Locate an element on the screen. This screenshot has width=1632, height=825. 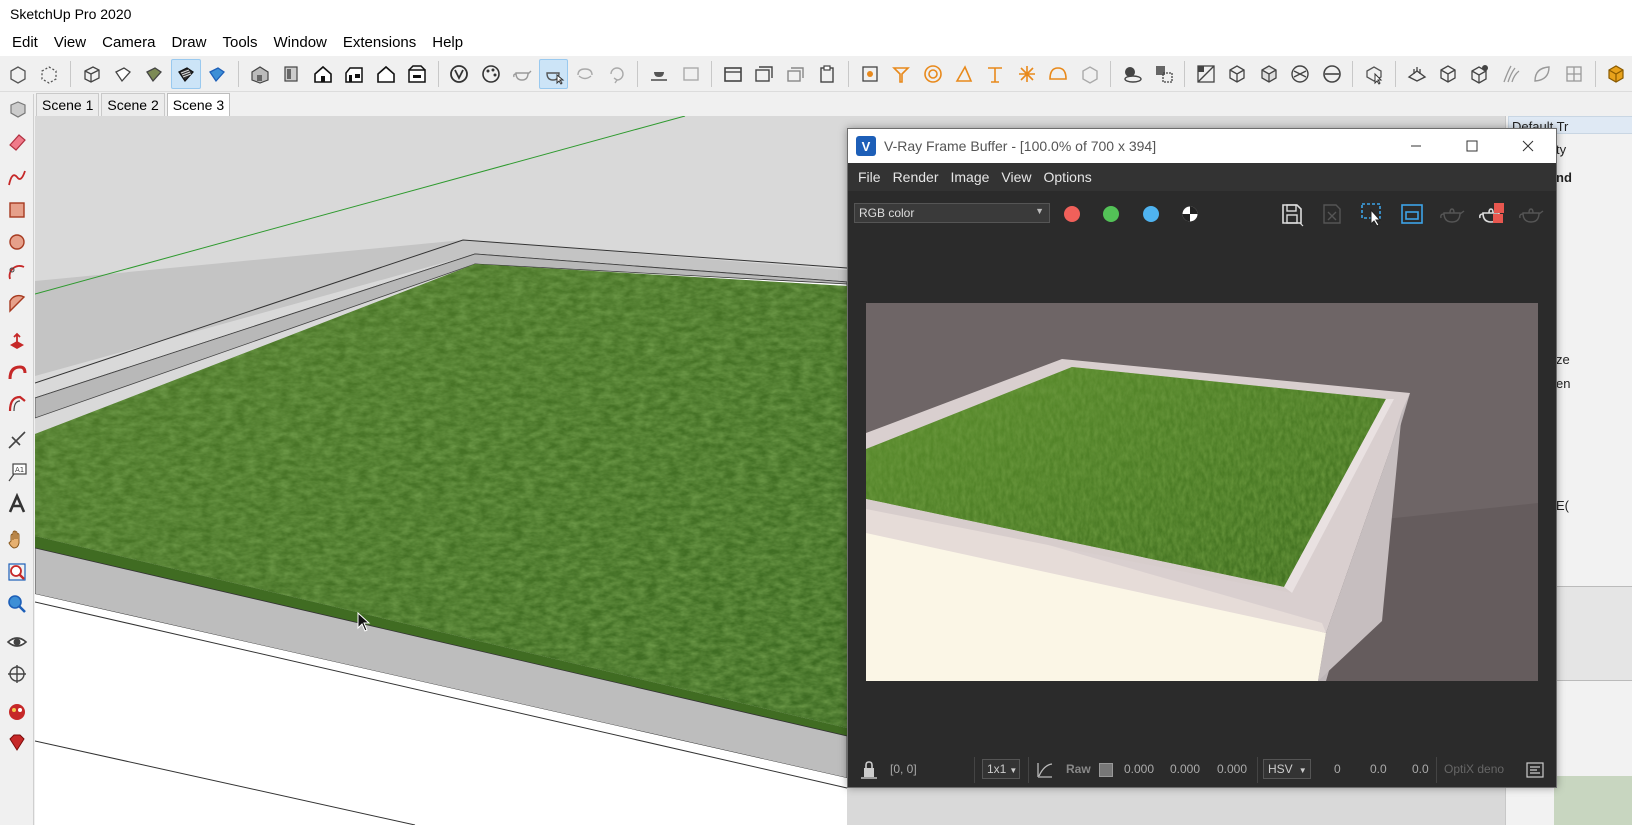
3d-text-tool-icon is located at coordinates (17, 504).